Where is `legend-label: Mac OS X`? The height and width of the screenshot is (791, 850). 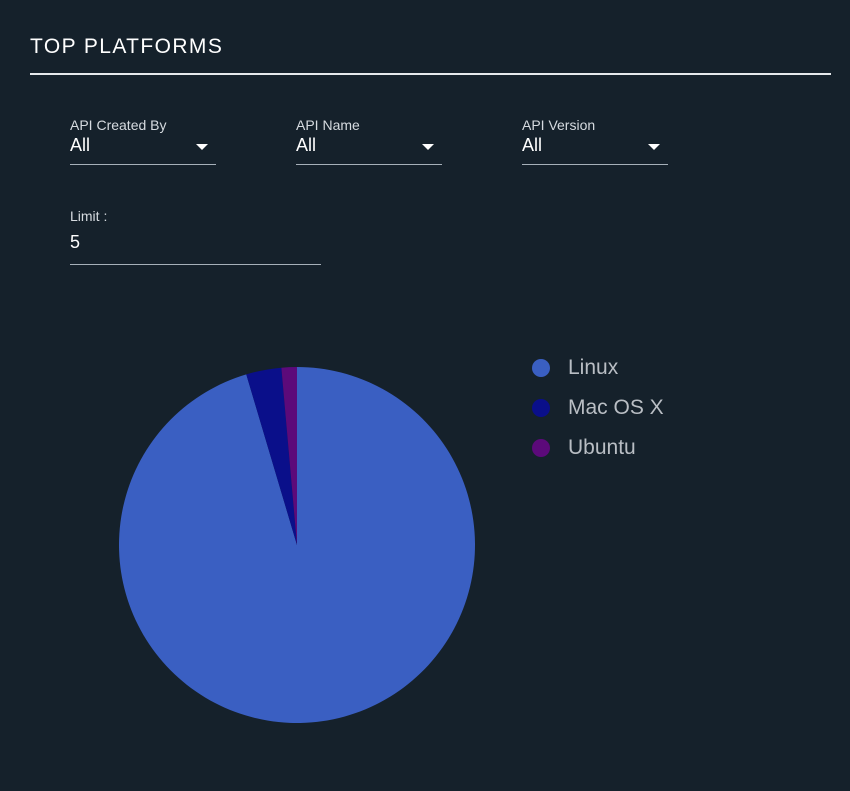
legend-label: Mac OS X is located at coordinates (616, 407).